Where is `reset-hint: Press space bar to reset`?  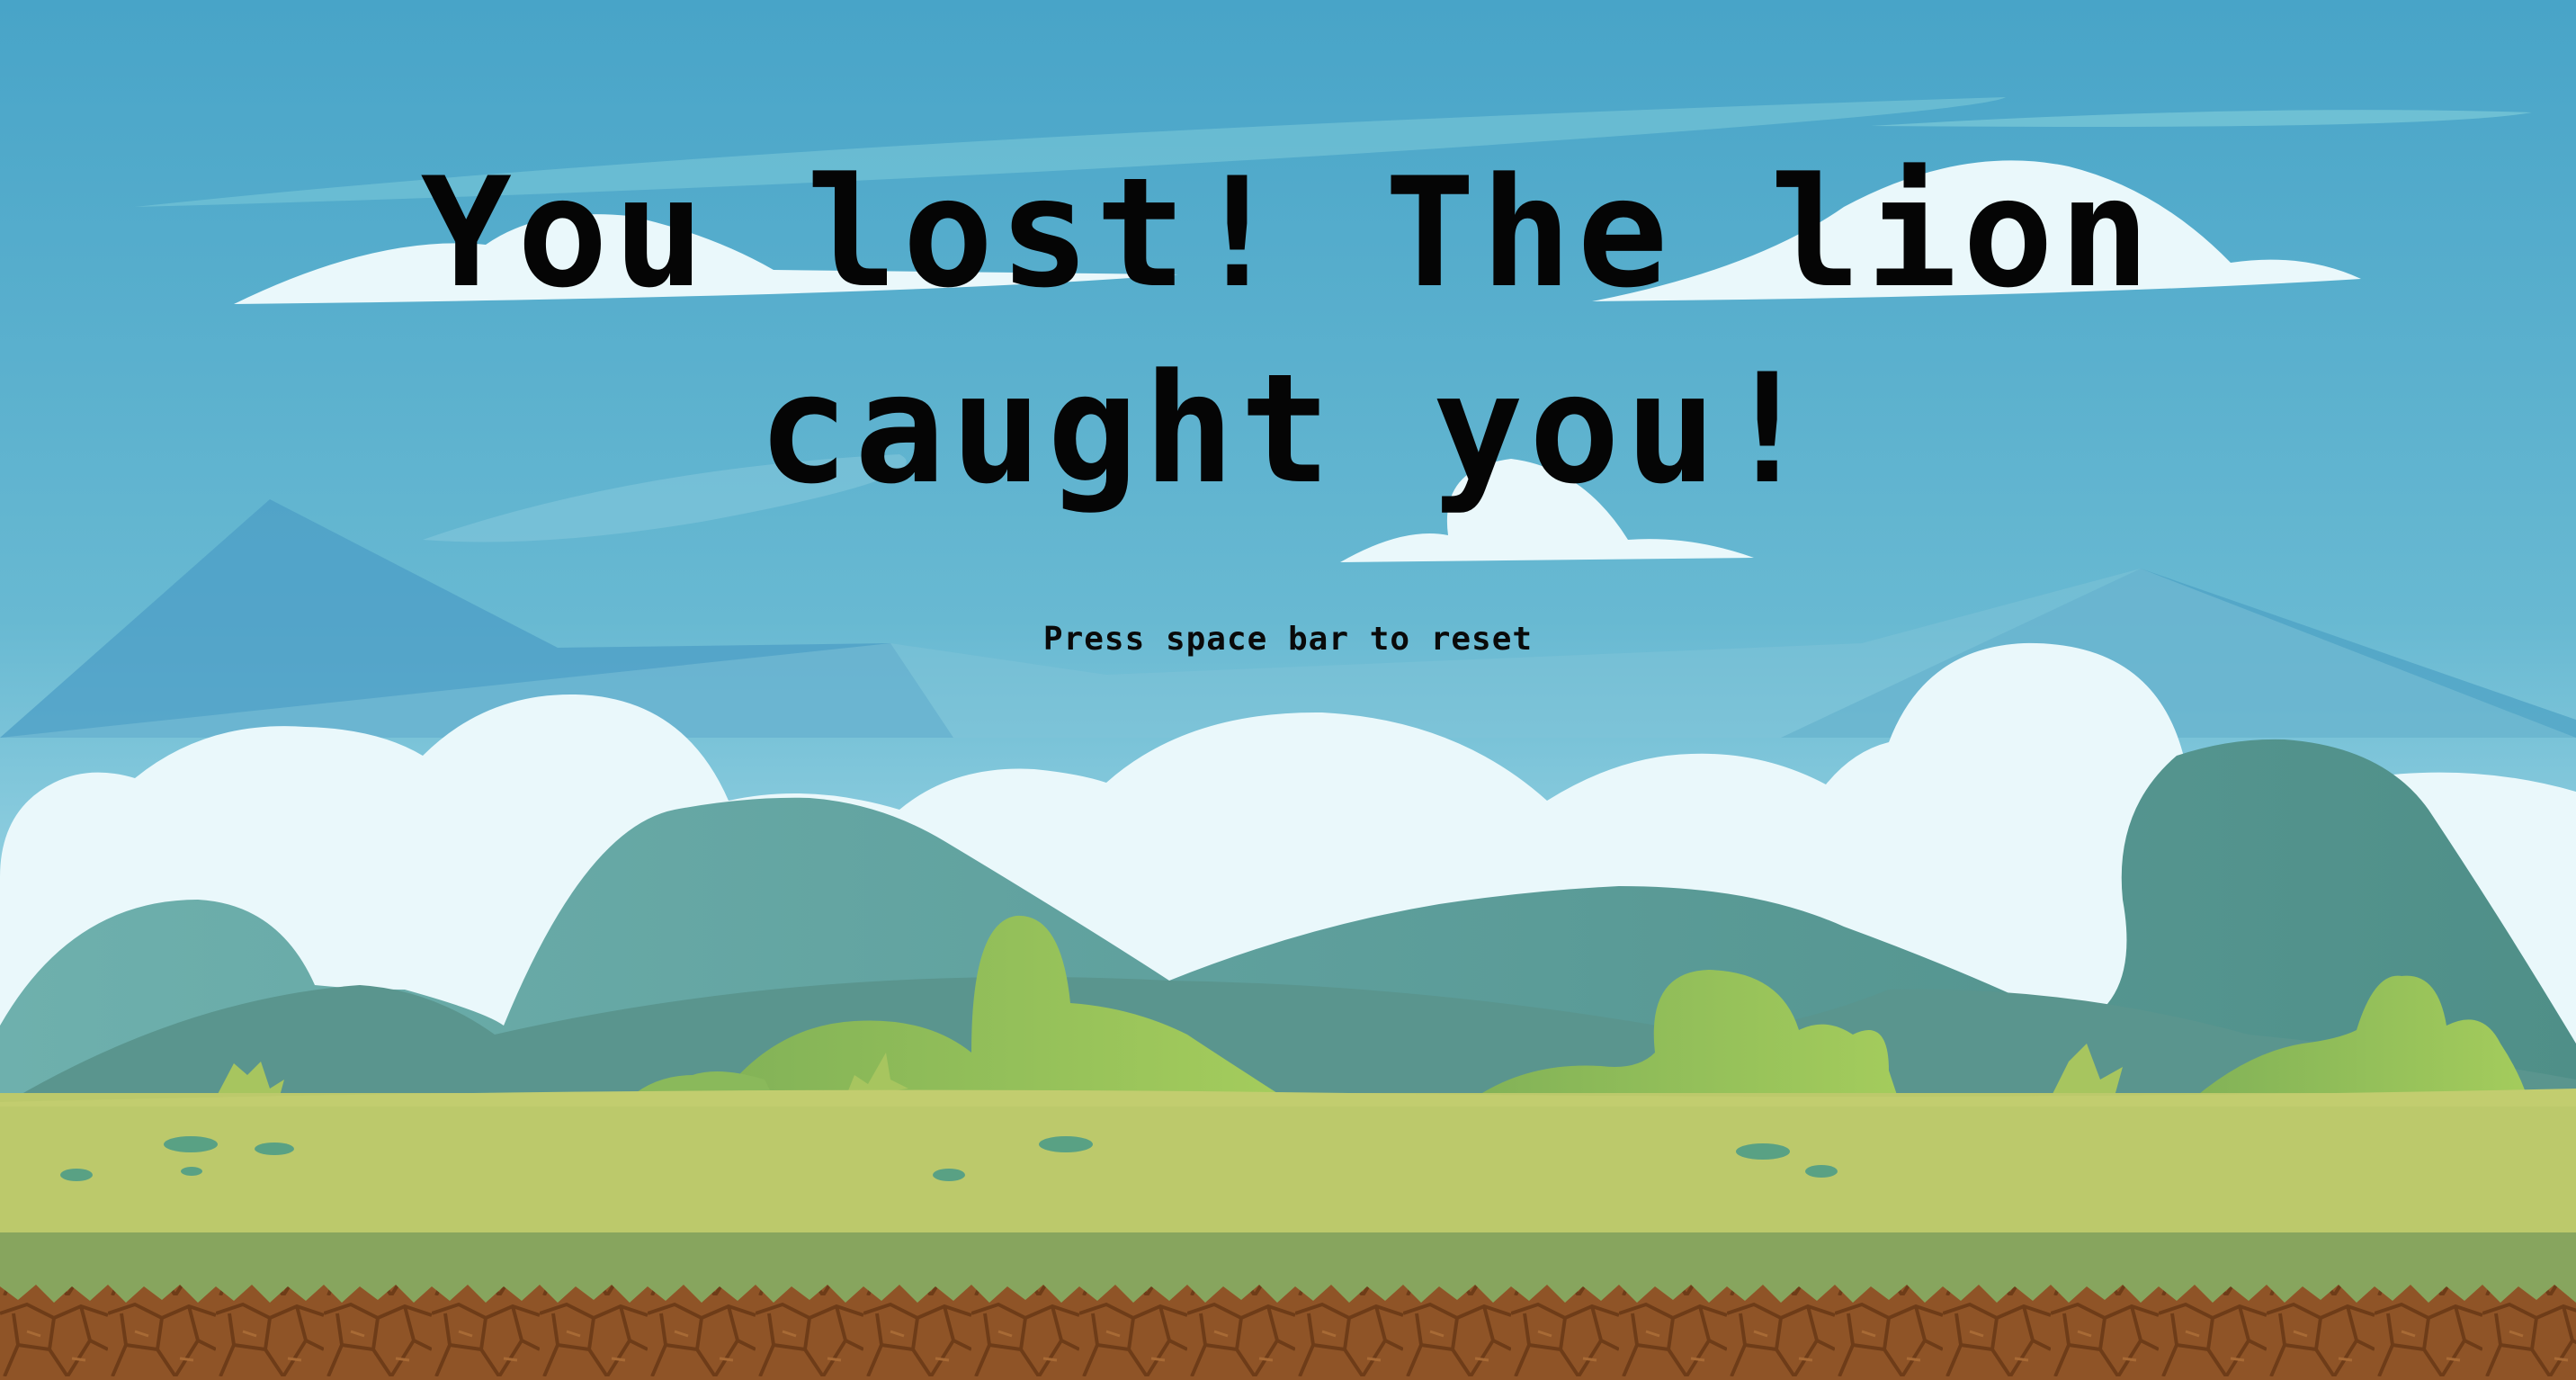
reset-hint: Press space bar to reset is located at coordinates (1288, 640).